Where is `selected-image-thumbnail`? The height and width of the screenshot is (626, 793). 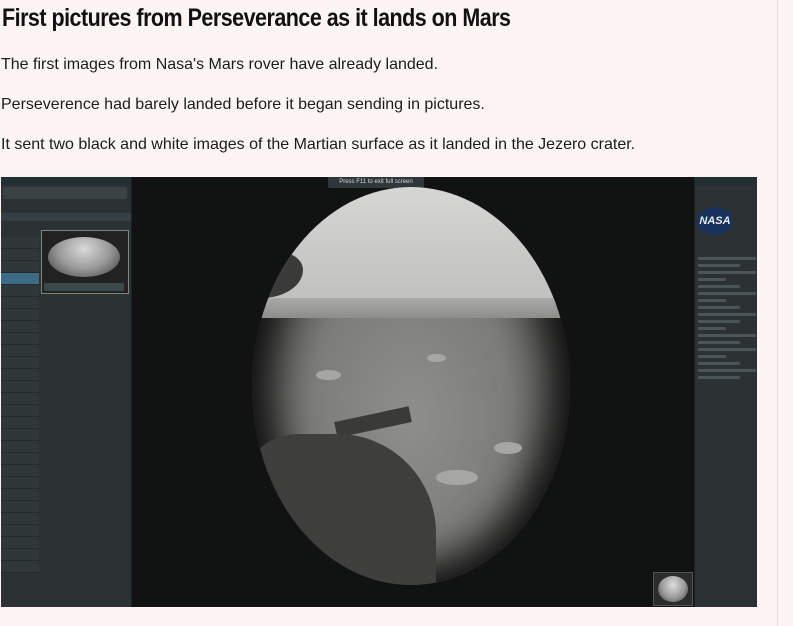 selected-image-thumbnail is located at coordinates (85, 262).